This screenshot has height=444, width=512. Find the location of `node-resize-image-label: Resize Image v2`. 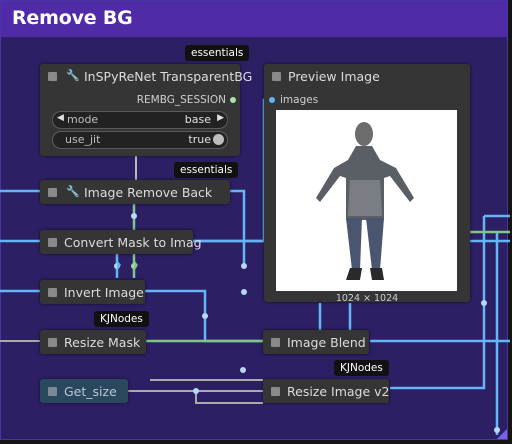

node-resize-image-label: Resize Image v2 is located at coordinates (338, 391).